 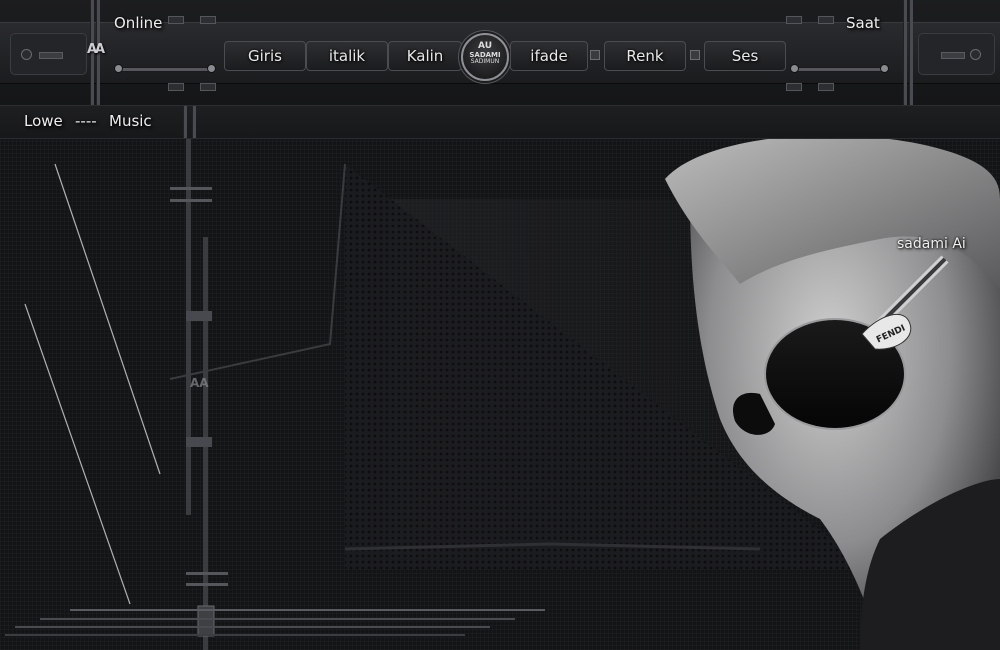 I want to click on nav-kalin-button: Kalin, so click(x=425, y=56).